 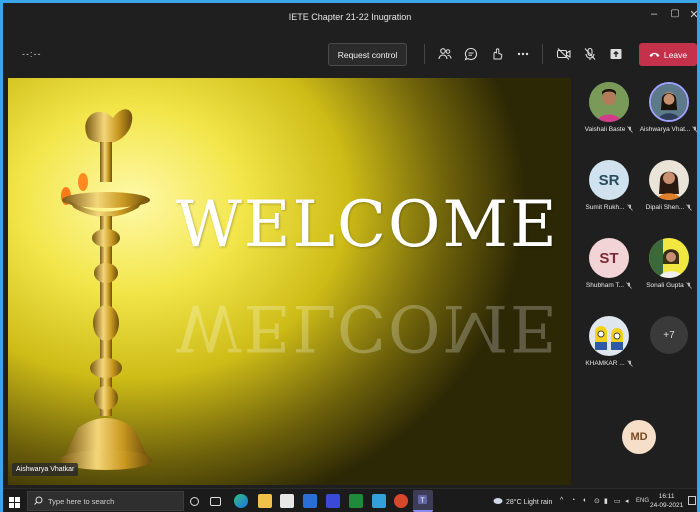 What do you see at coordinates (654, 14) in the screenshot?
I see `minimize-button: –` at bounding box center [654, 14].